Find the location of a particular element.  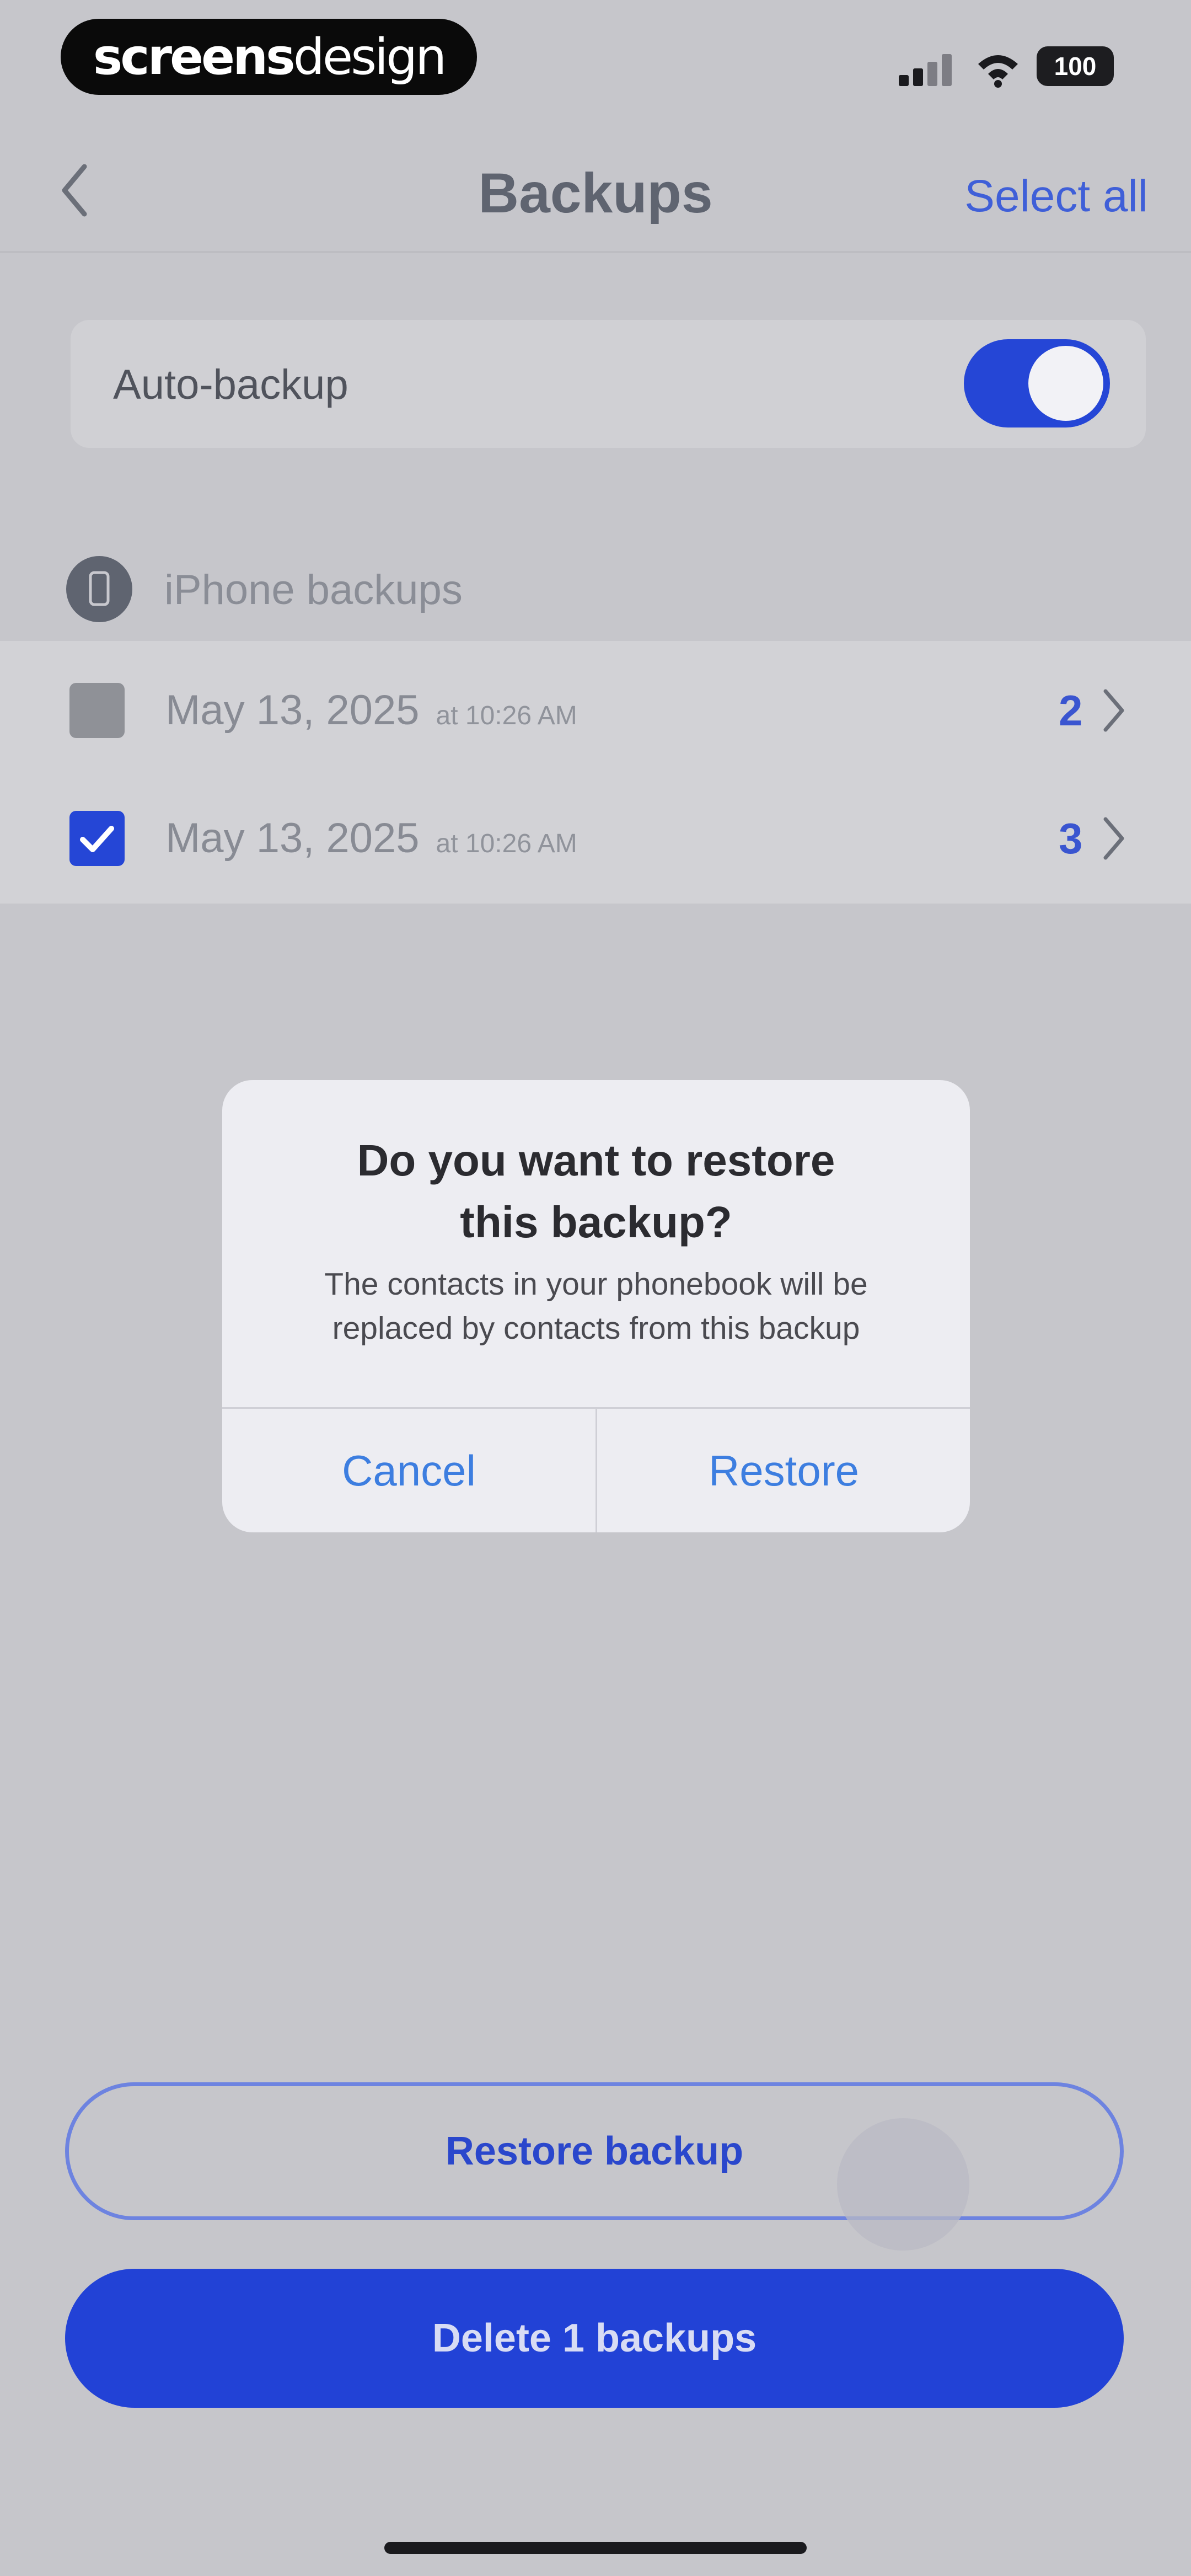

cellular-signal-icon is located at coordinates (927, 69).